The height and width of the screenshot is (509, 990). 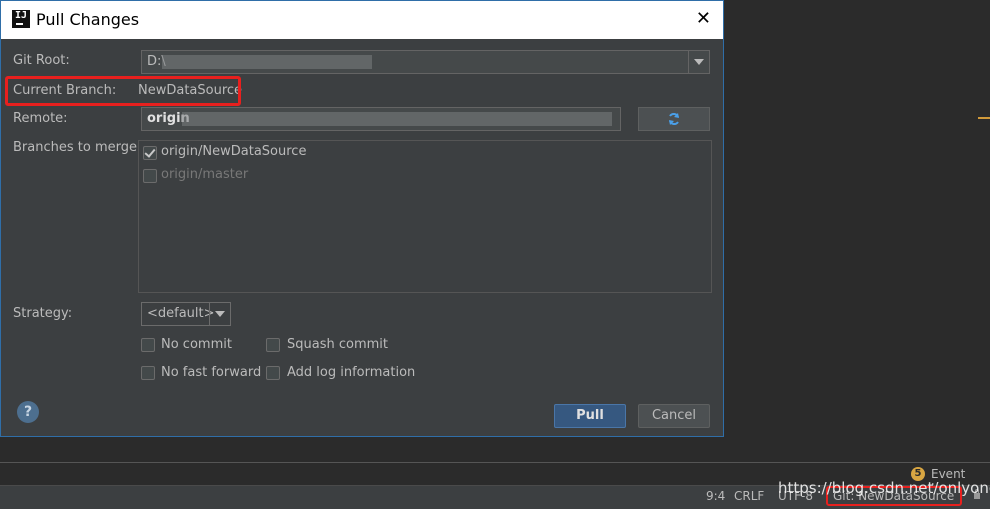 I want to click on watermark: https://blog.csdn.net/onlyone, so click(x=884, y=488).